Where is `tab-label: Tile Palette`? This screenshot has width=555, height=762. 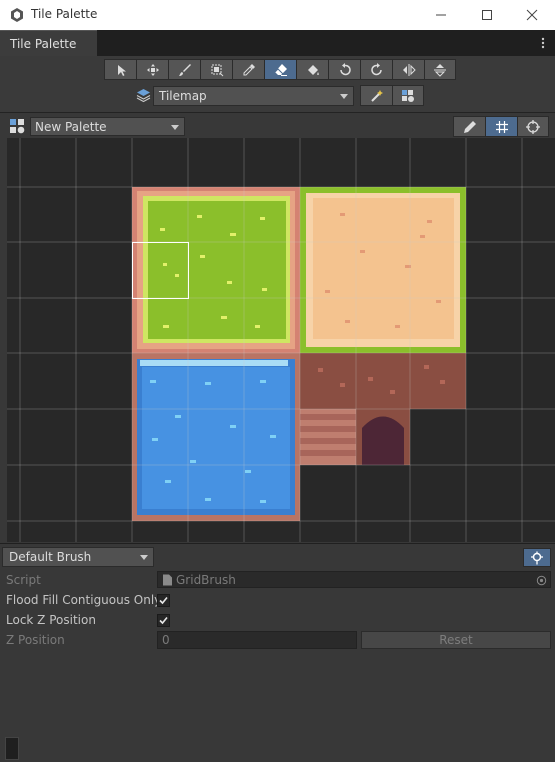
tab-label: Tile Palette is located at coordinates (43, 43).